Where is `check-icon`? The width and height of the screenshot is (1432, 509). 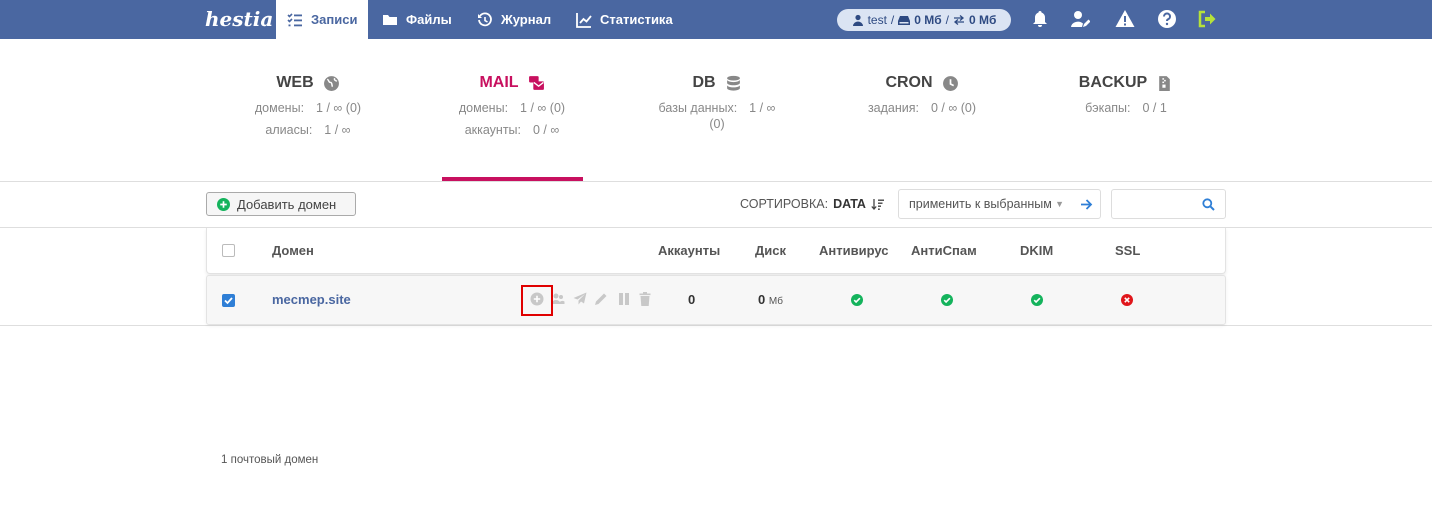 check-icon is located at coordinates (228, 301).